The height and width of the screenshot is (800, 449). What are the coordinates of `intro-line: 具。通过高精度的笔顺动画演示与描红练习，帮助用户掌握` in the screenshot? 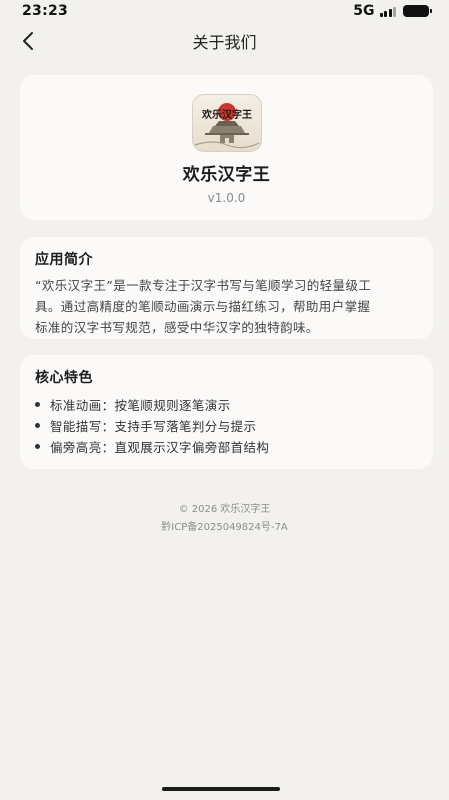 It's located at (203, 306).